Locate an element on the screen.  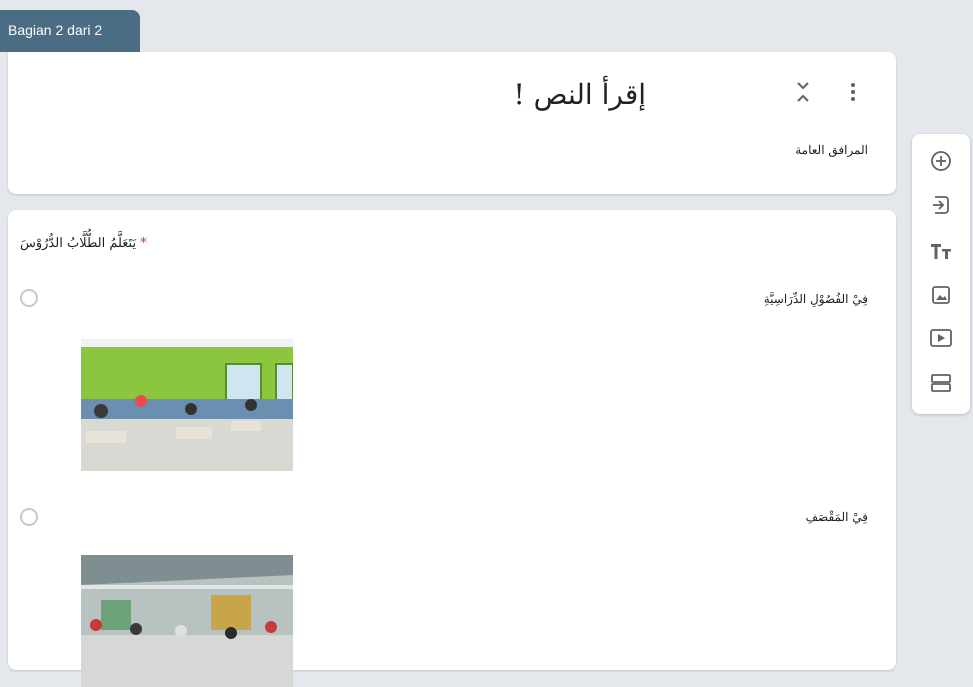
question-text: يَتَعَلَّمُ الطُّلَّابُ الدُّرُوْسَ is located at coordinates (78, 243).